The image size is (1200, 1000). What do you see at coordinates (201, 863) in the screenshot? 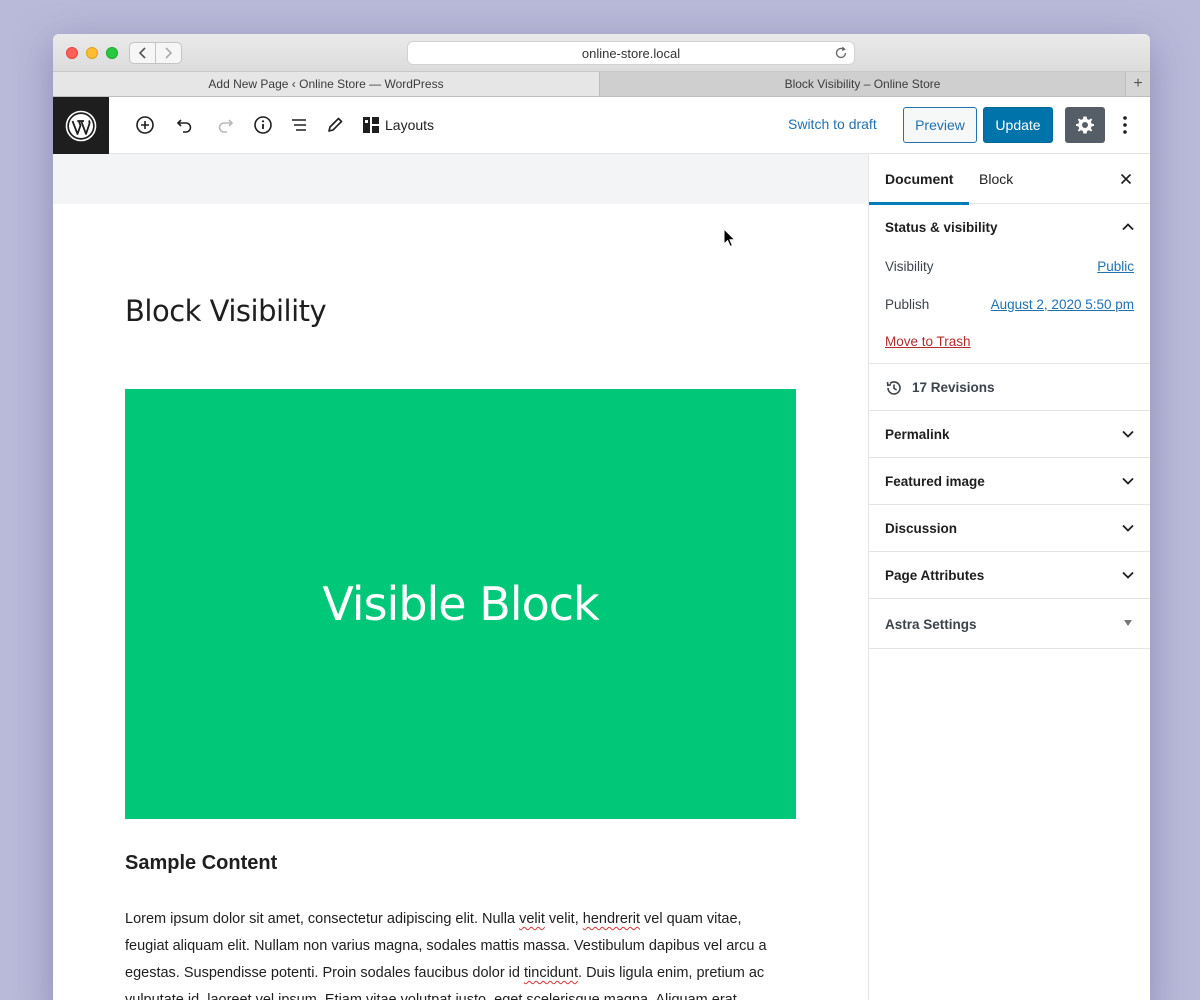
I see `content-heading: Sample Content` at bounding box center [201, 863].